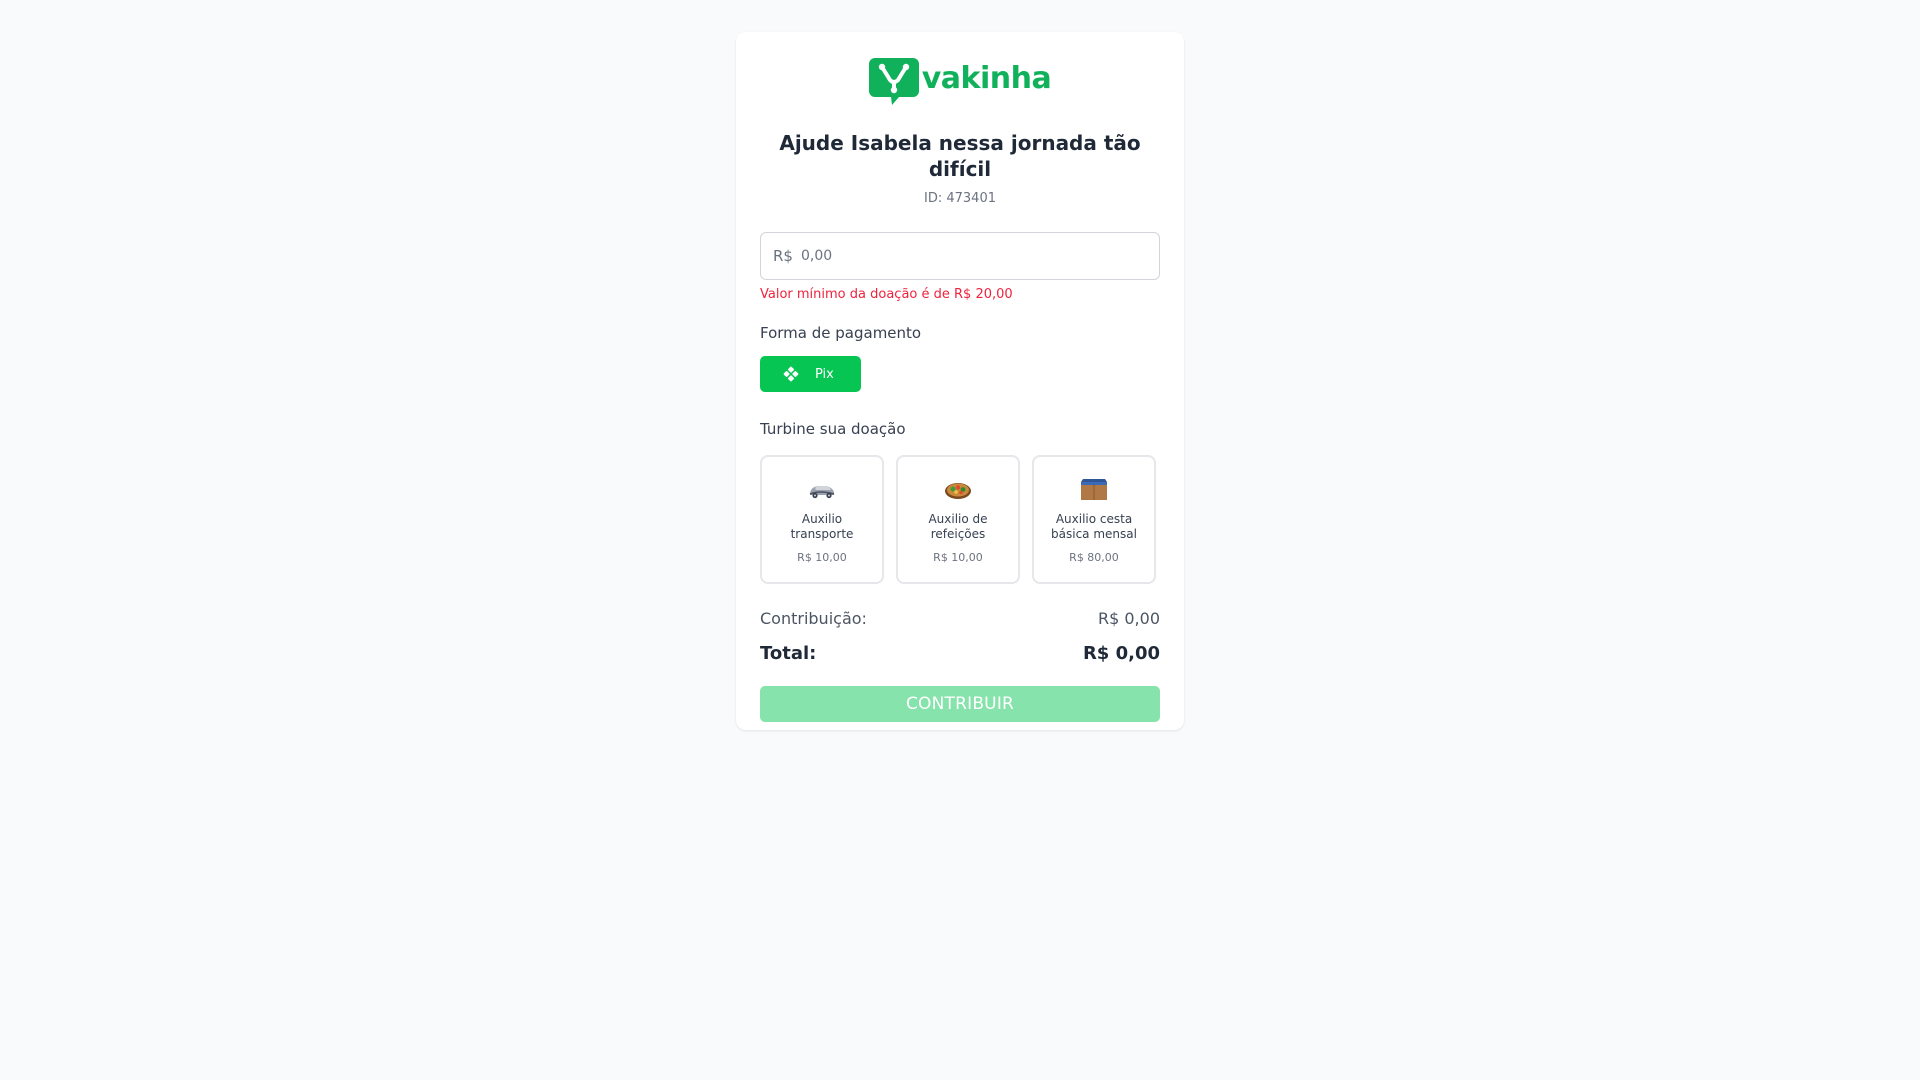  What do you see at coordinates (1094, 526) in the screenshot?
I see `boost-option-name: Auxilio cesta básica mensal` at bounding box center [1094, 526].